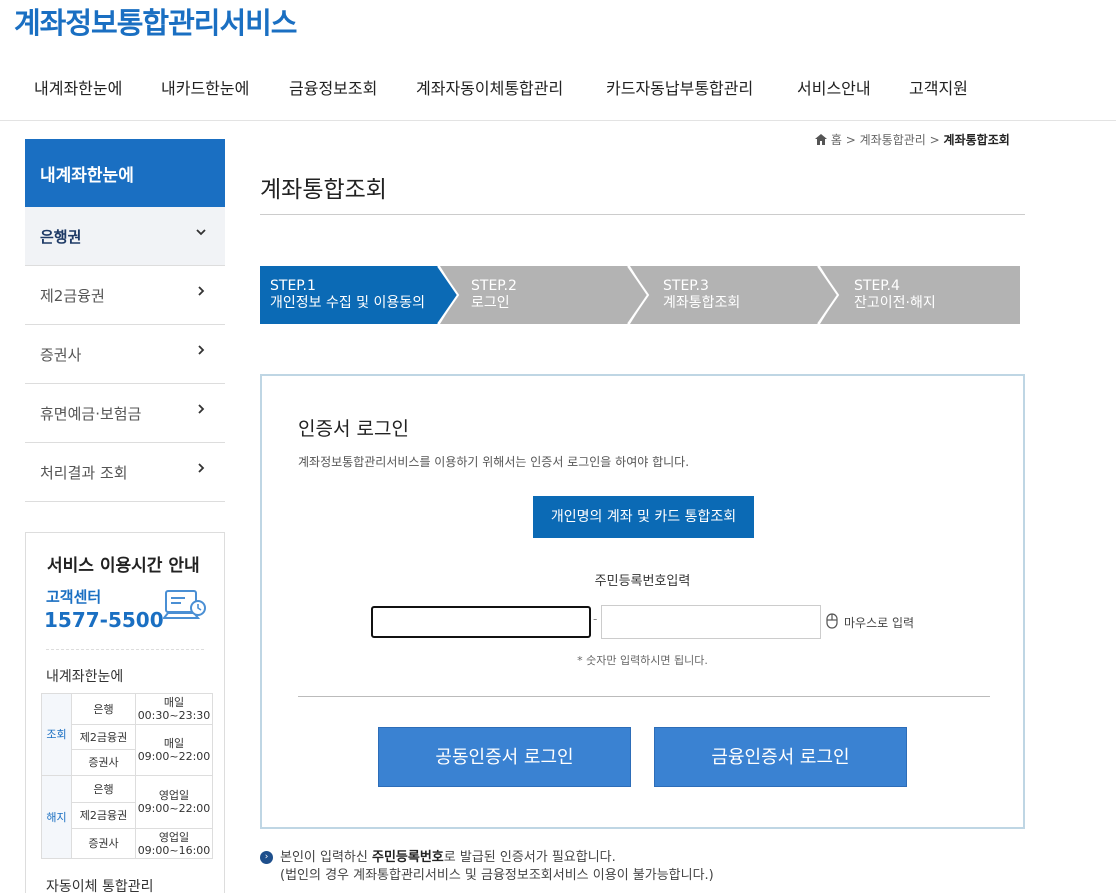 The width and height of the screenshot is (1116, 893). I want to click on hours-cell: 영업일 09:00~16:00, so click(174, 843).